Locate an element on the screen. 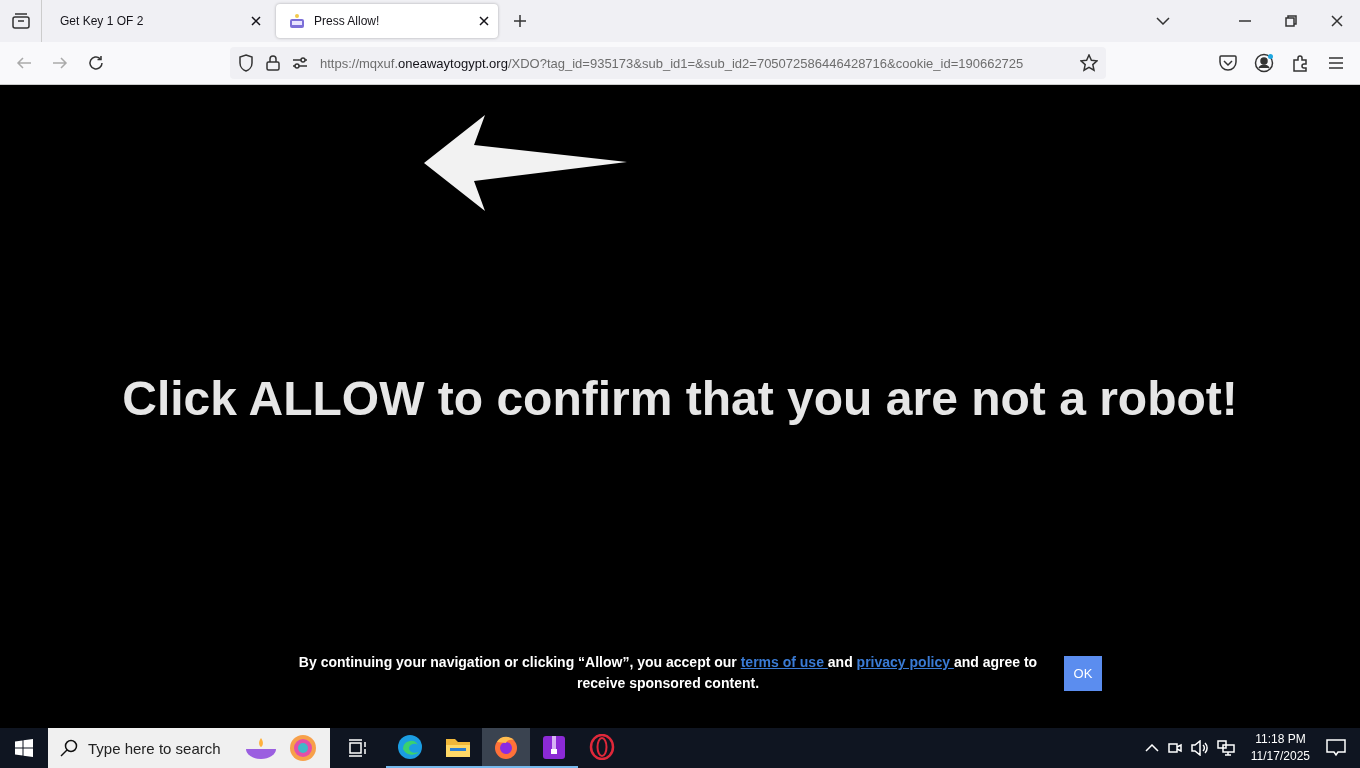 The height and width of the screenshot is (768, 1360). privacy-link: privacy policy is located at coordinates (905, 662).